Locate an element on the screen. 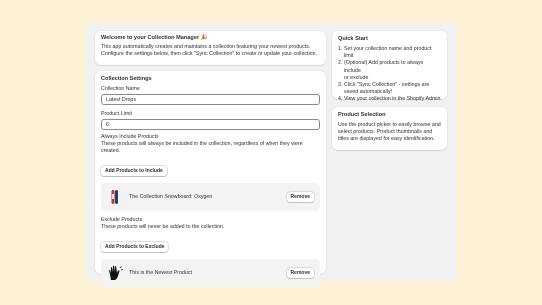 The image size is (542, 305). include-heading: Always Include Products is located at coordinates (130, 137).